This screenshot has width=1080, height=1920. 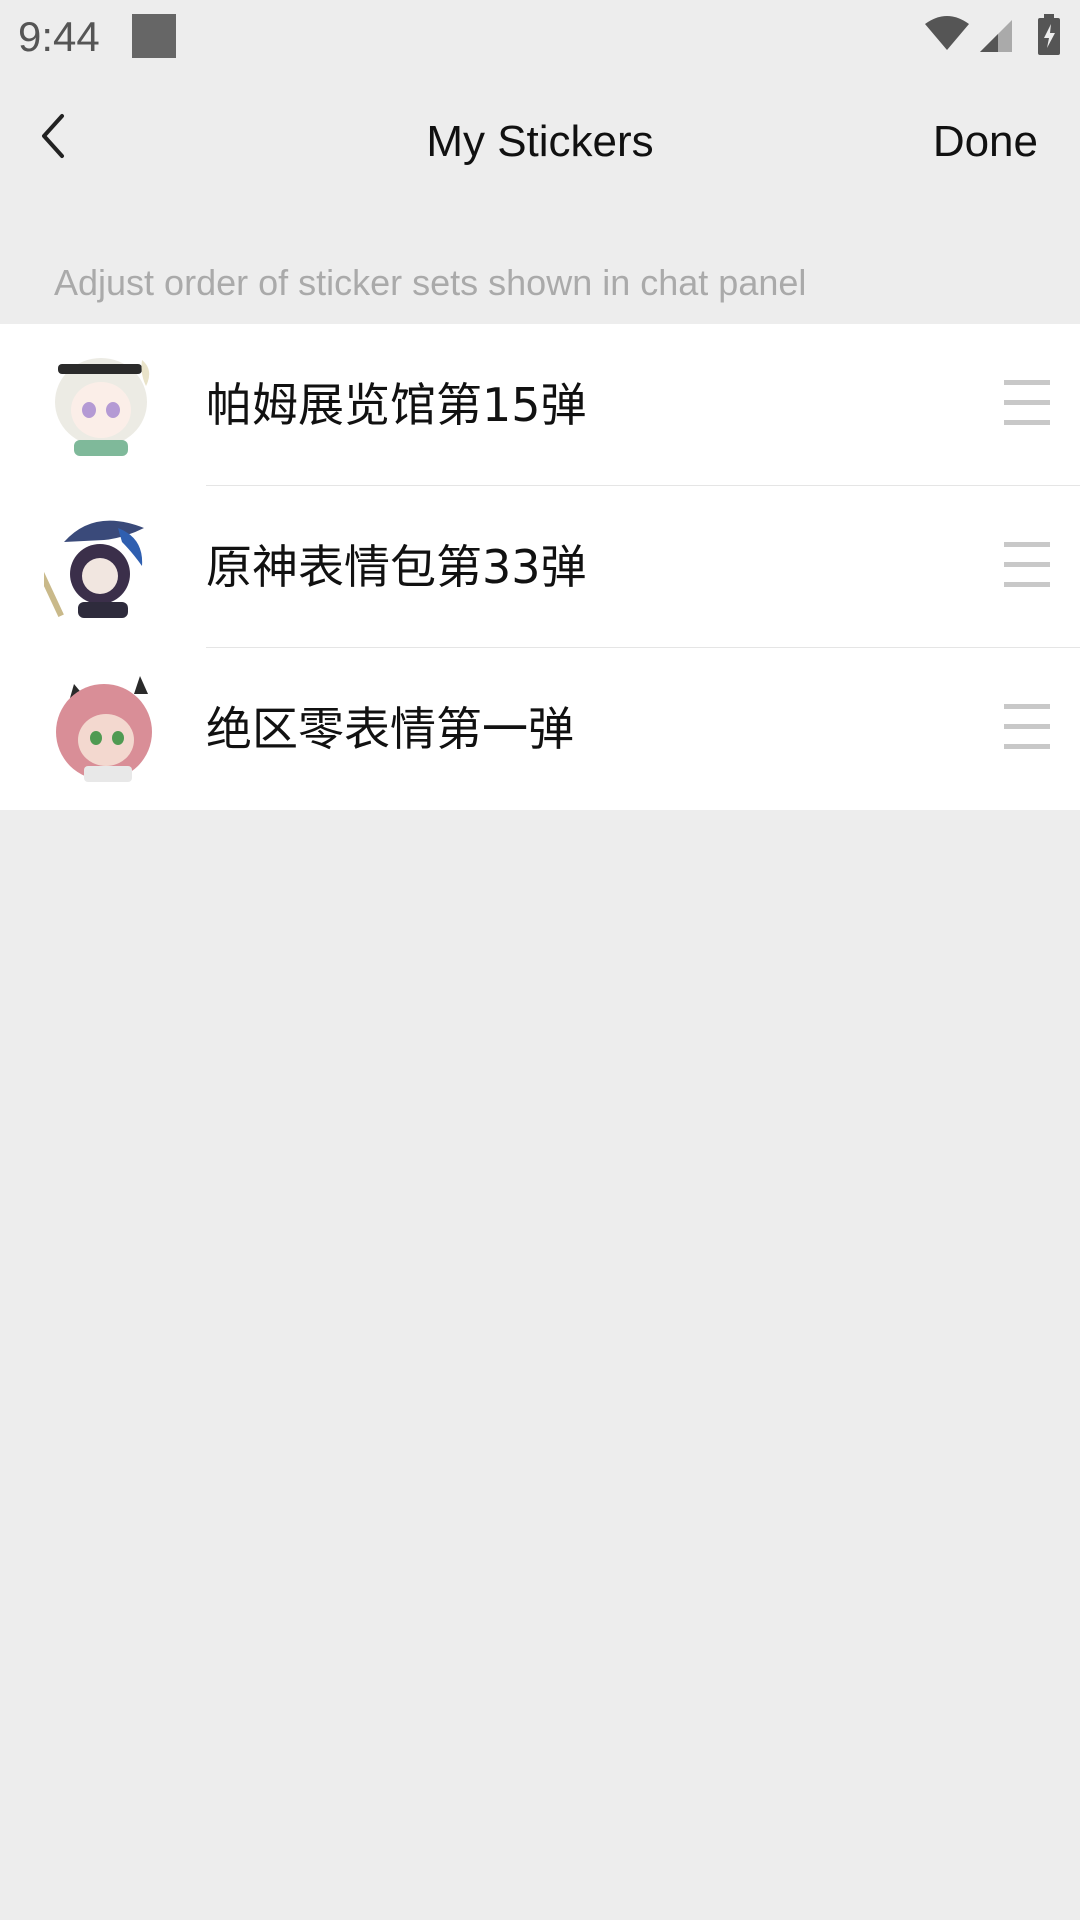 I want to click on signal-icon, so click(x=996, y=38).